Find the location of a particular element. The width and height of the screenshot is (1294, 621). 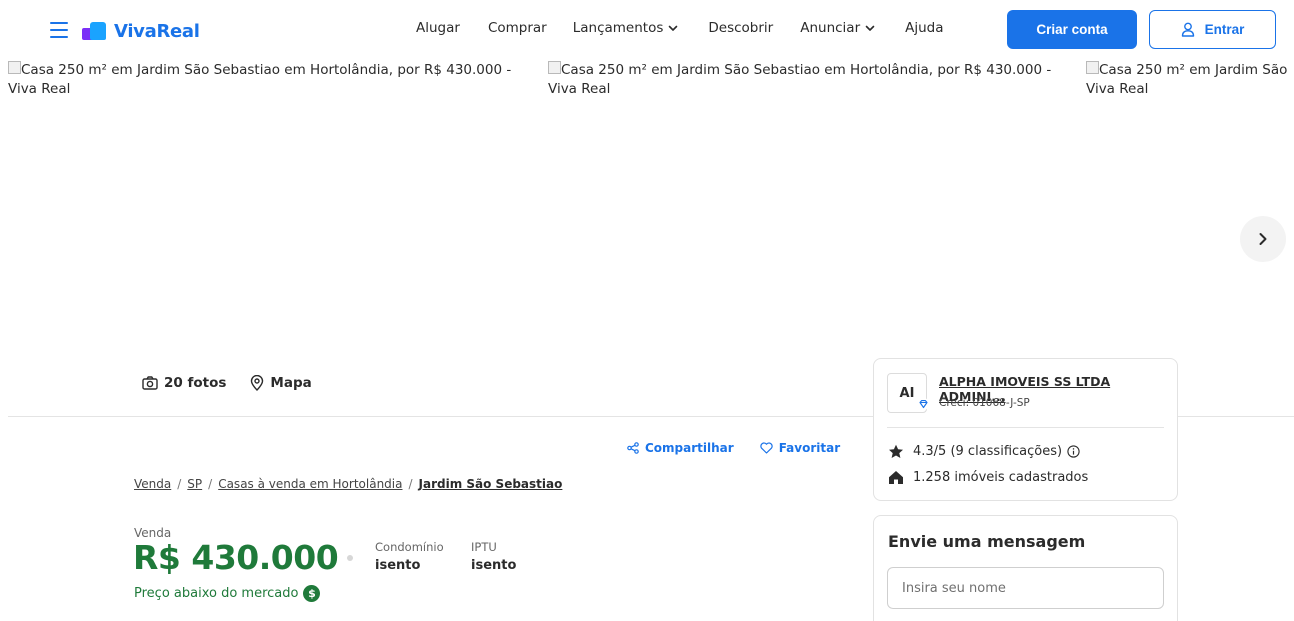

photos-button: 20 fotos is located at coordinates (184, 383).